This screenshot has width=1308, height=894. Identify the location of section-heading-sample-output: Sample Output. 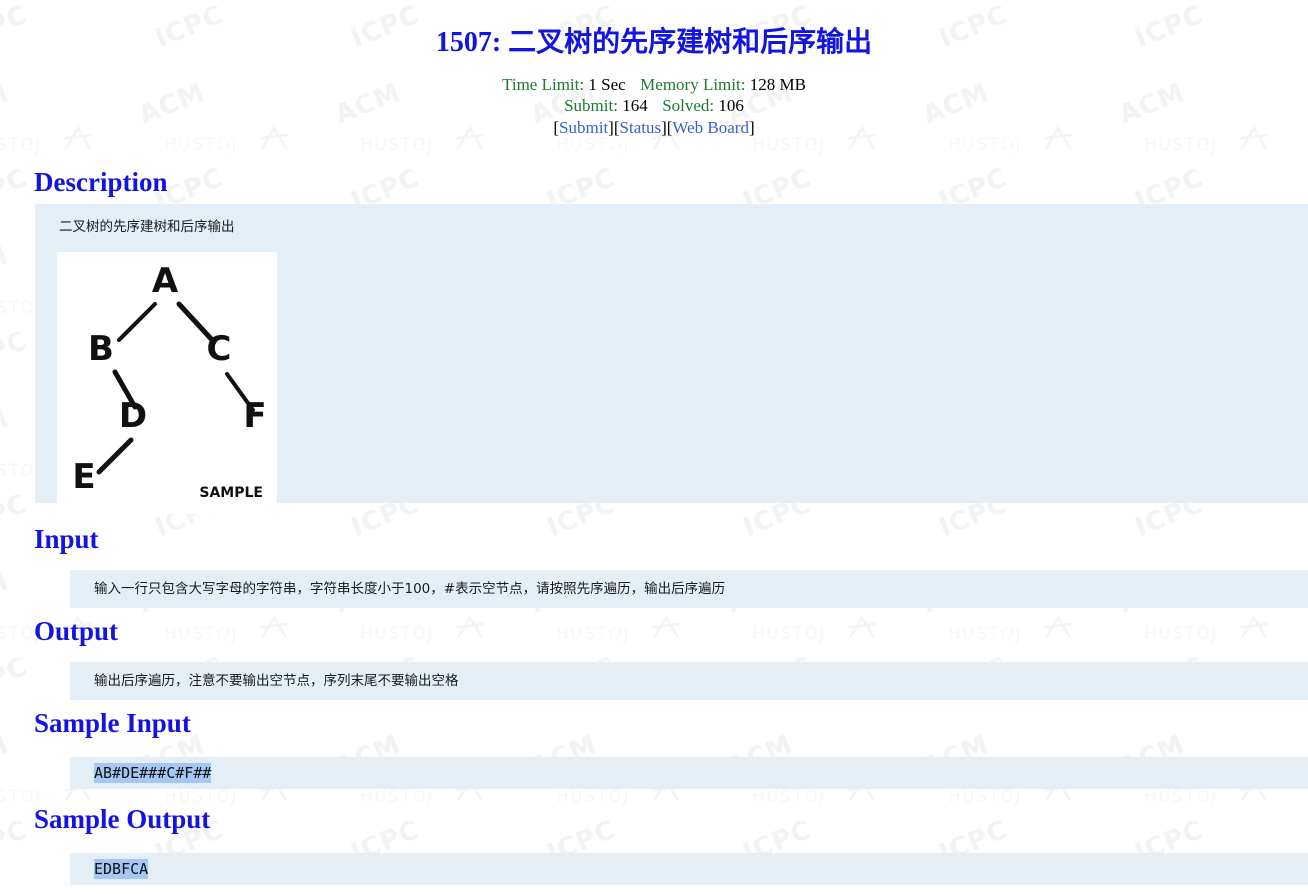
(122, 819).